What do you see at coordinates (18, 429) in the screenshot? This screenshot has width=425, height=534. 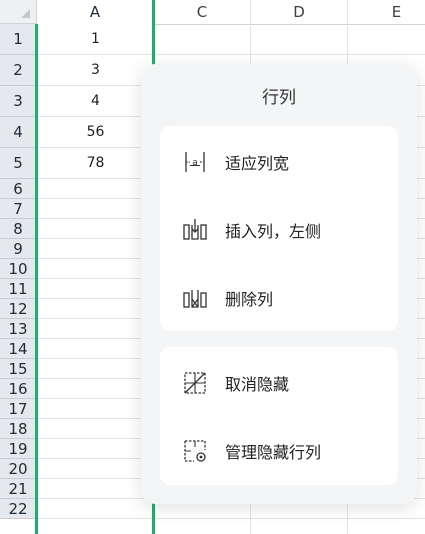 I see `row-header-18: 18` at bounding box center [18, 429].